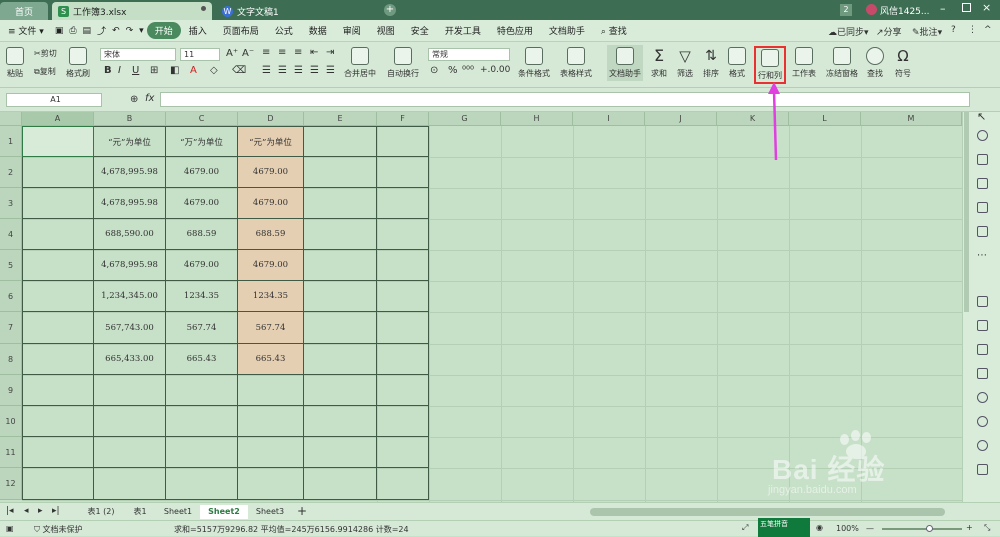 The height and width of the screenshot is (537, 1000). What do you see at coordinates (889, 31) in the screenshot?
I see `share-button: ↗分享` at bounding box center [889, 31].